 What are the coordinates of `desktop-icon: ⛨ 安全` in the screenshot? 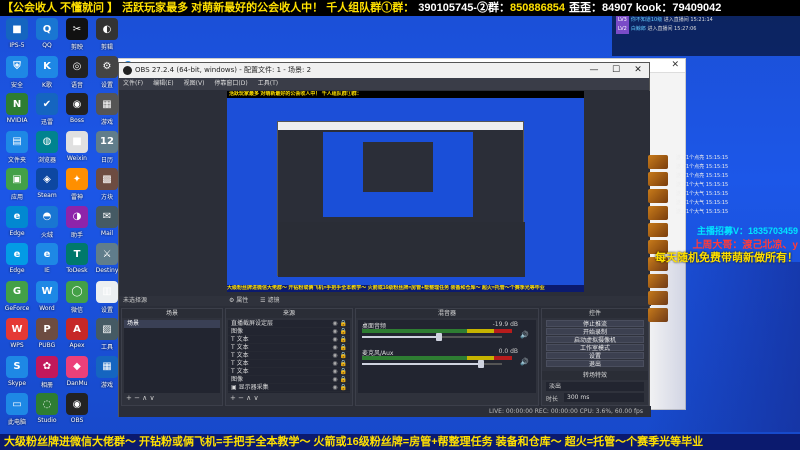 It's located at (17, 73).